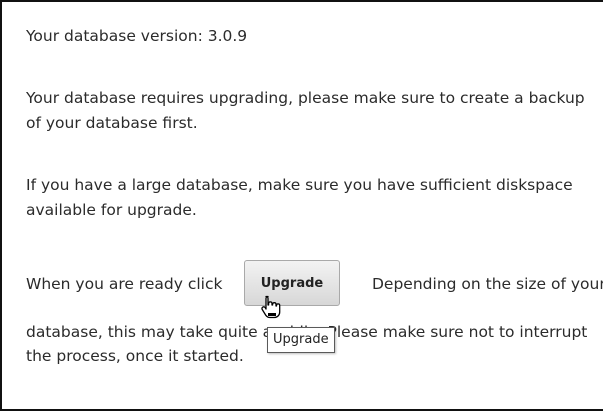  I want to click on duration-warning-text-line2: the process, once it started., so click(135, 356).